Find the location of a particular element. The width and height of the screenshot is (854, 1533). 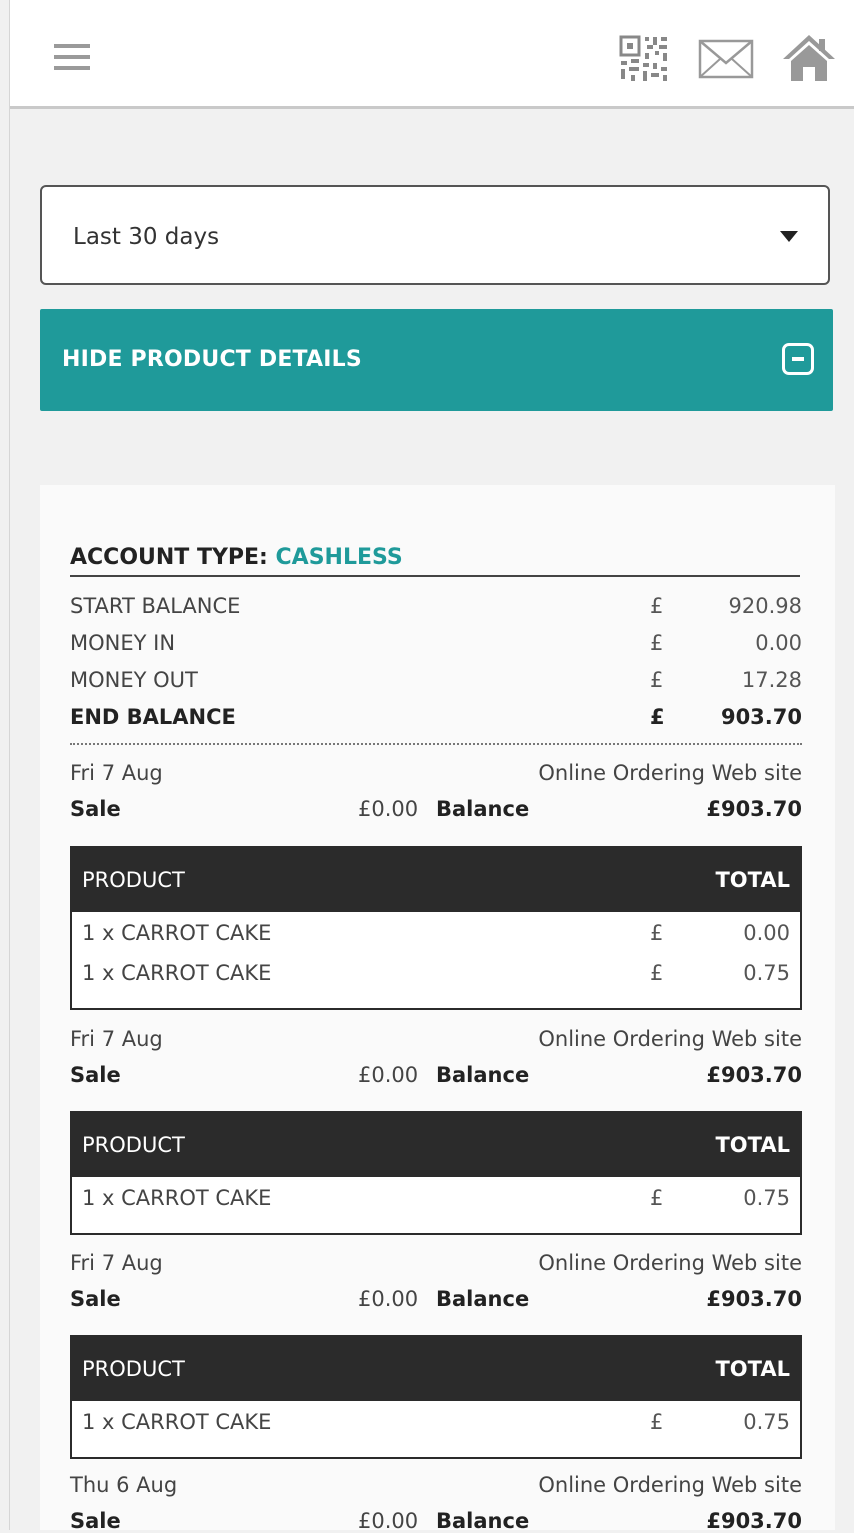

summary-value: 903.70 is located at coordinates (761, 717).